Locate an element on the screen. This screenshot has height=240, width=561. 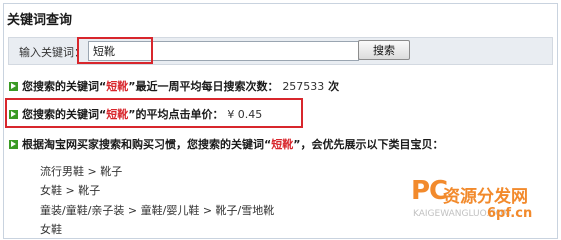
input-highlight-box is located at coordinates (115, 50).